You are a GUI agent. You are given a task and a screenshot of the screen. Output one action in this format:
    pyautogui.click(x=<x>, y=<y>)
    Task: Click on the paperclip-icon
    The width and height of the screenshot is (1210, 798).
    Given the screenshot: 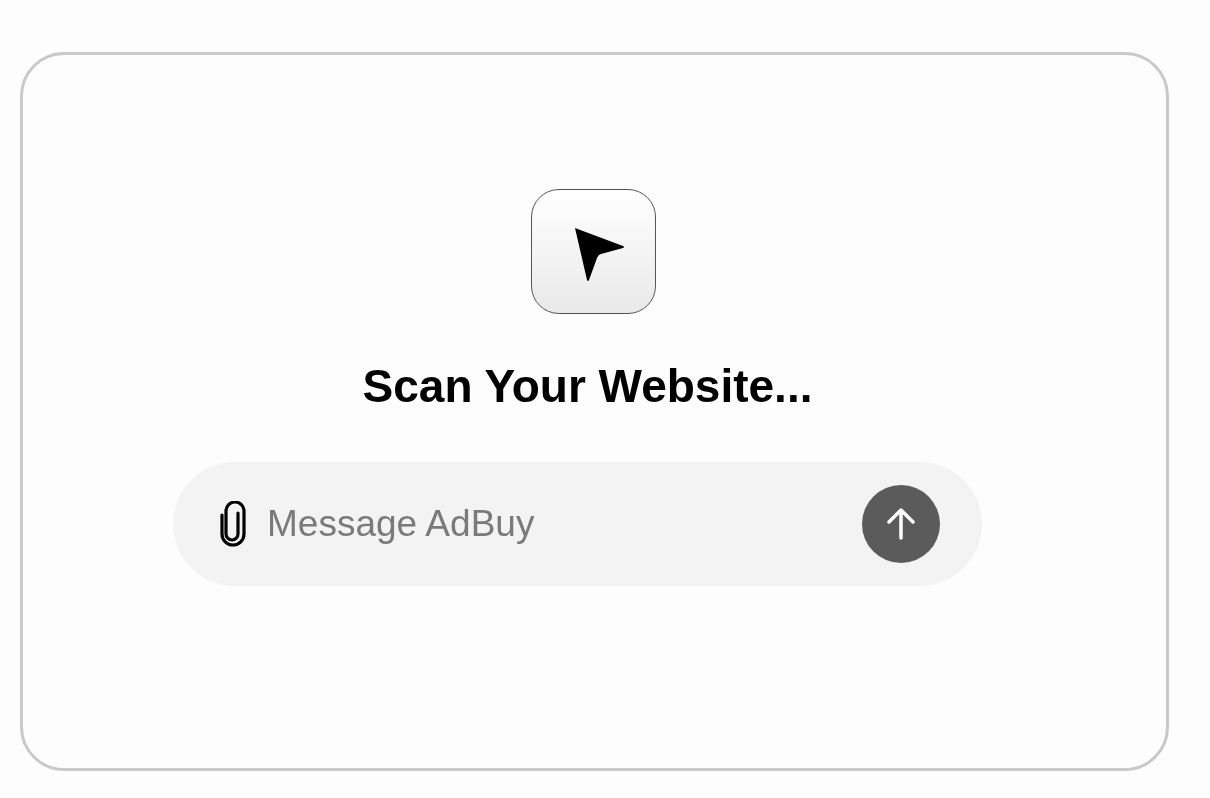 What is the action you would take?
    pyautogui.click(x=233, y=524)
    